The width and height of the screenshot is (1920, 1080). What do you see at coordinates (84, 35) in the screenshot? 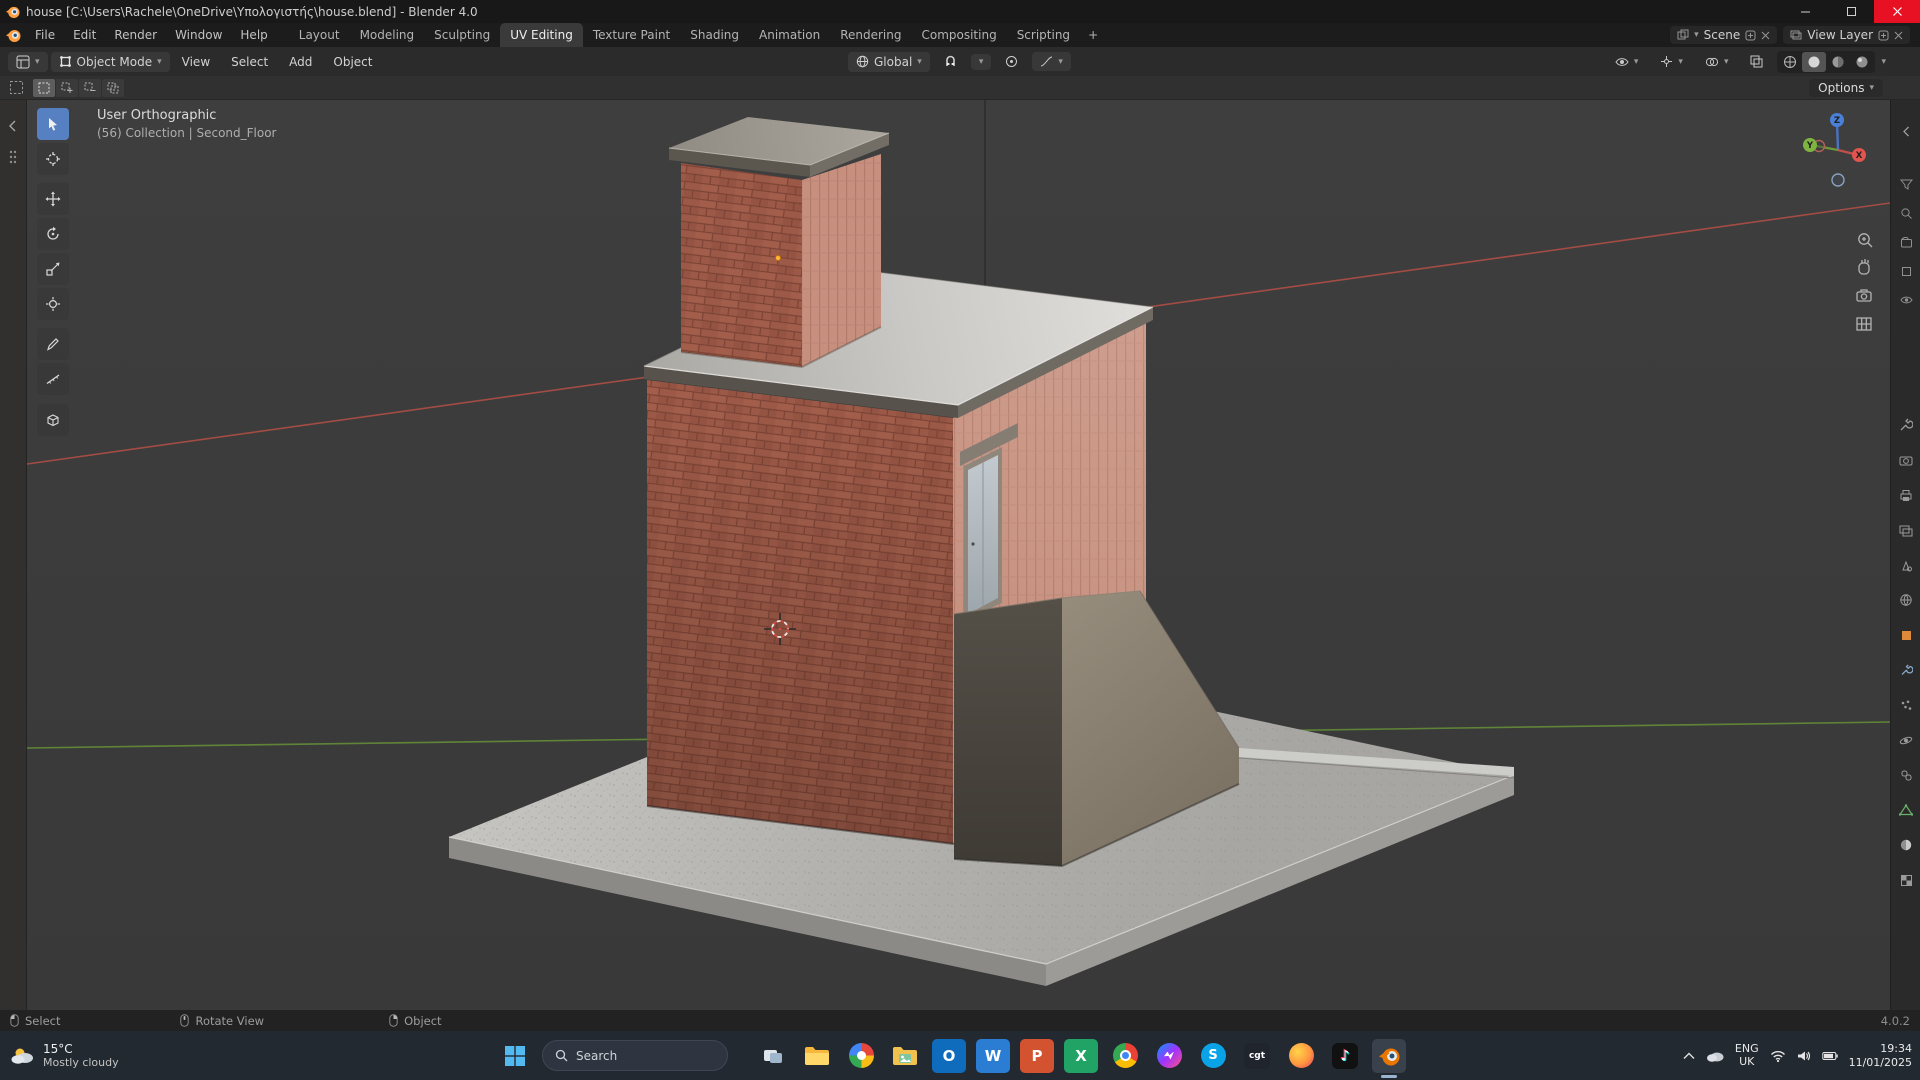
I see `menu-edit: Edit` at bounding box center [84, 35].